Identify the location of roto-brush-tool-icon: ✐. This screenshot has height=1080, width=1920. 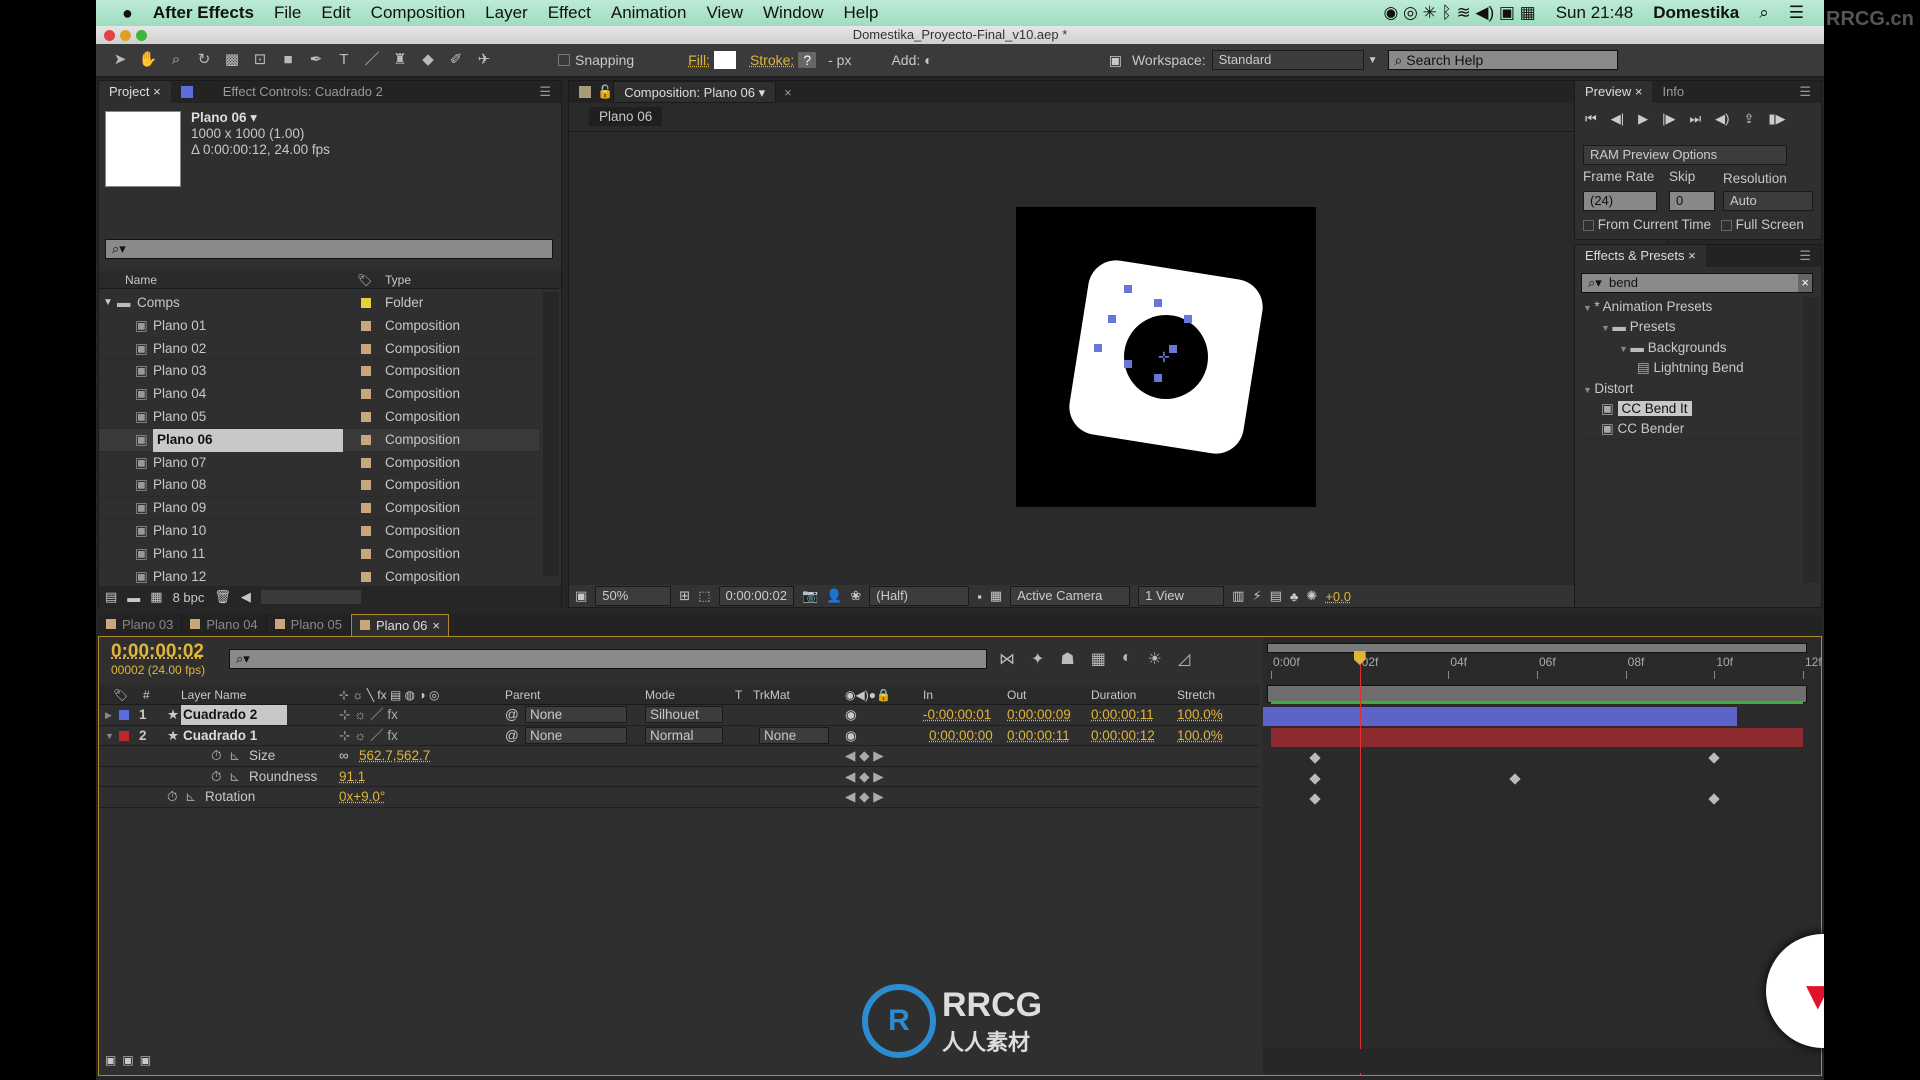
(456, 60).